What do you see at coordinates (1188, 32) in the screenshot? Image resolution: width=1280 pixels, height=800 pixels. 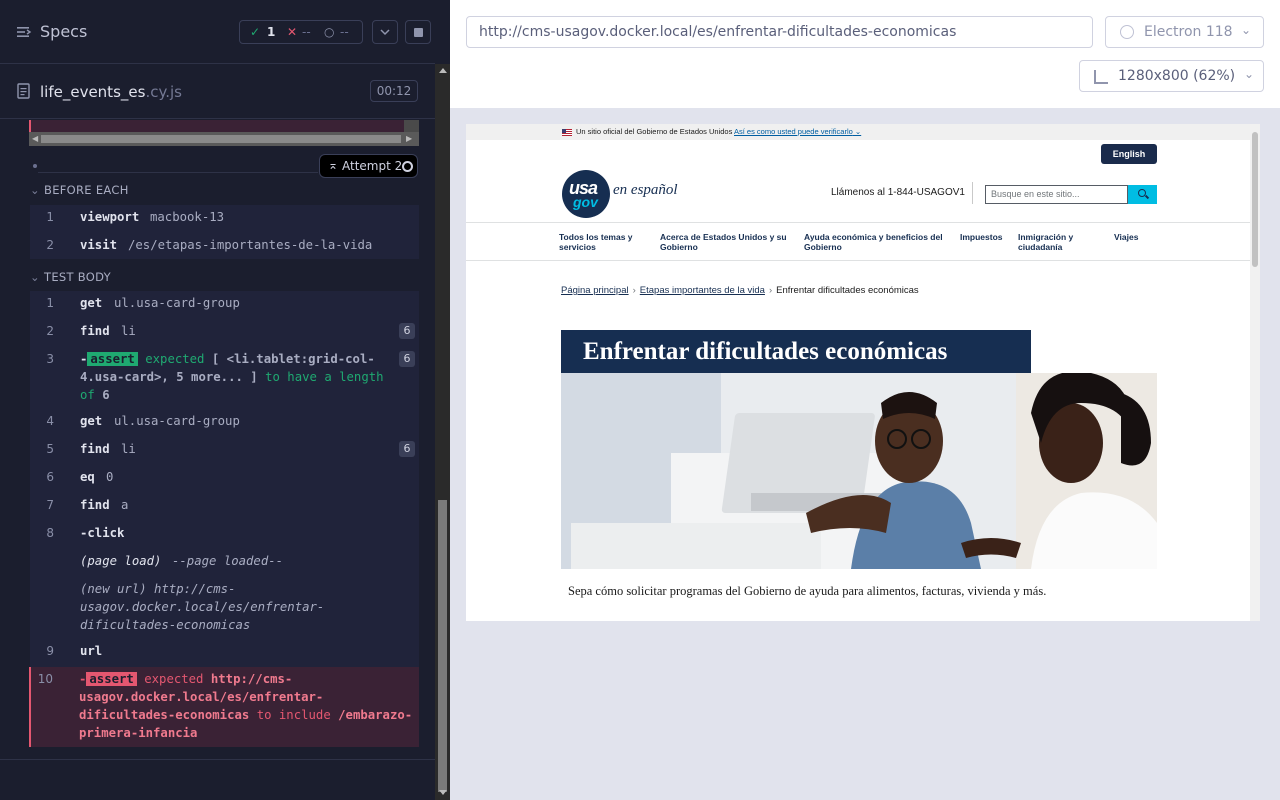 I see `browser-label: Electron 118` at bounding box center [1188, 32].